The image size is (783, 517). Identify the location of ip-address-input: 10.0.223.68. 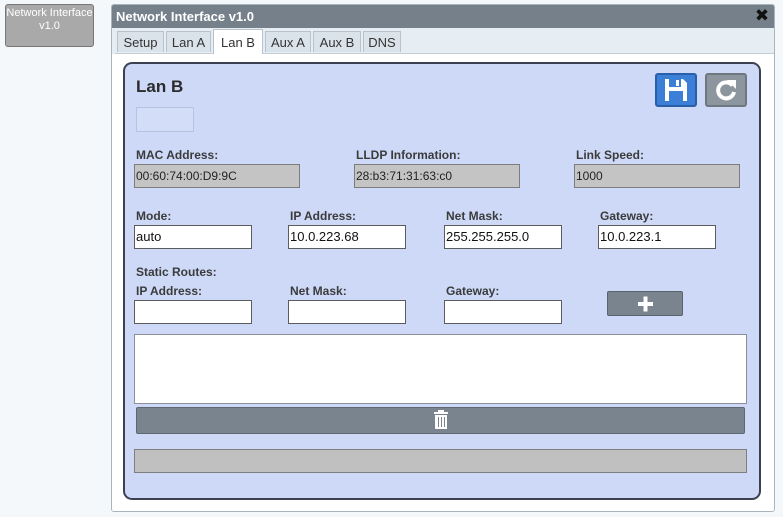
(347, 237).